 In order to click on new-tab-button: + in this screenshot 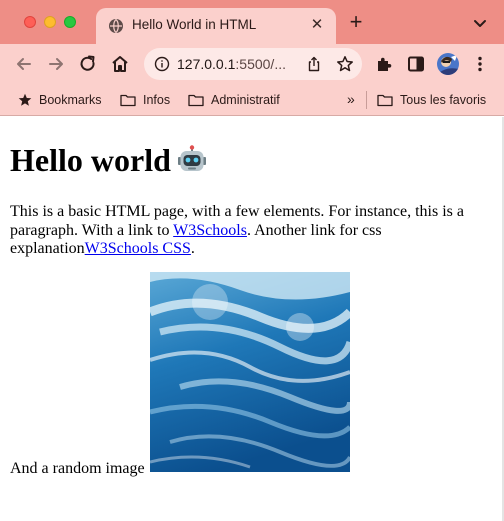, I will do `click(356, 22)`.